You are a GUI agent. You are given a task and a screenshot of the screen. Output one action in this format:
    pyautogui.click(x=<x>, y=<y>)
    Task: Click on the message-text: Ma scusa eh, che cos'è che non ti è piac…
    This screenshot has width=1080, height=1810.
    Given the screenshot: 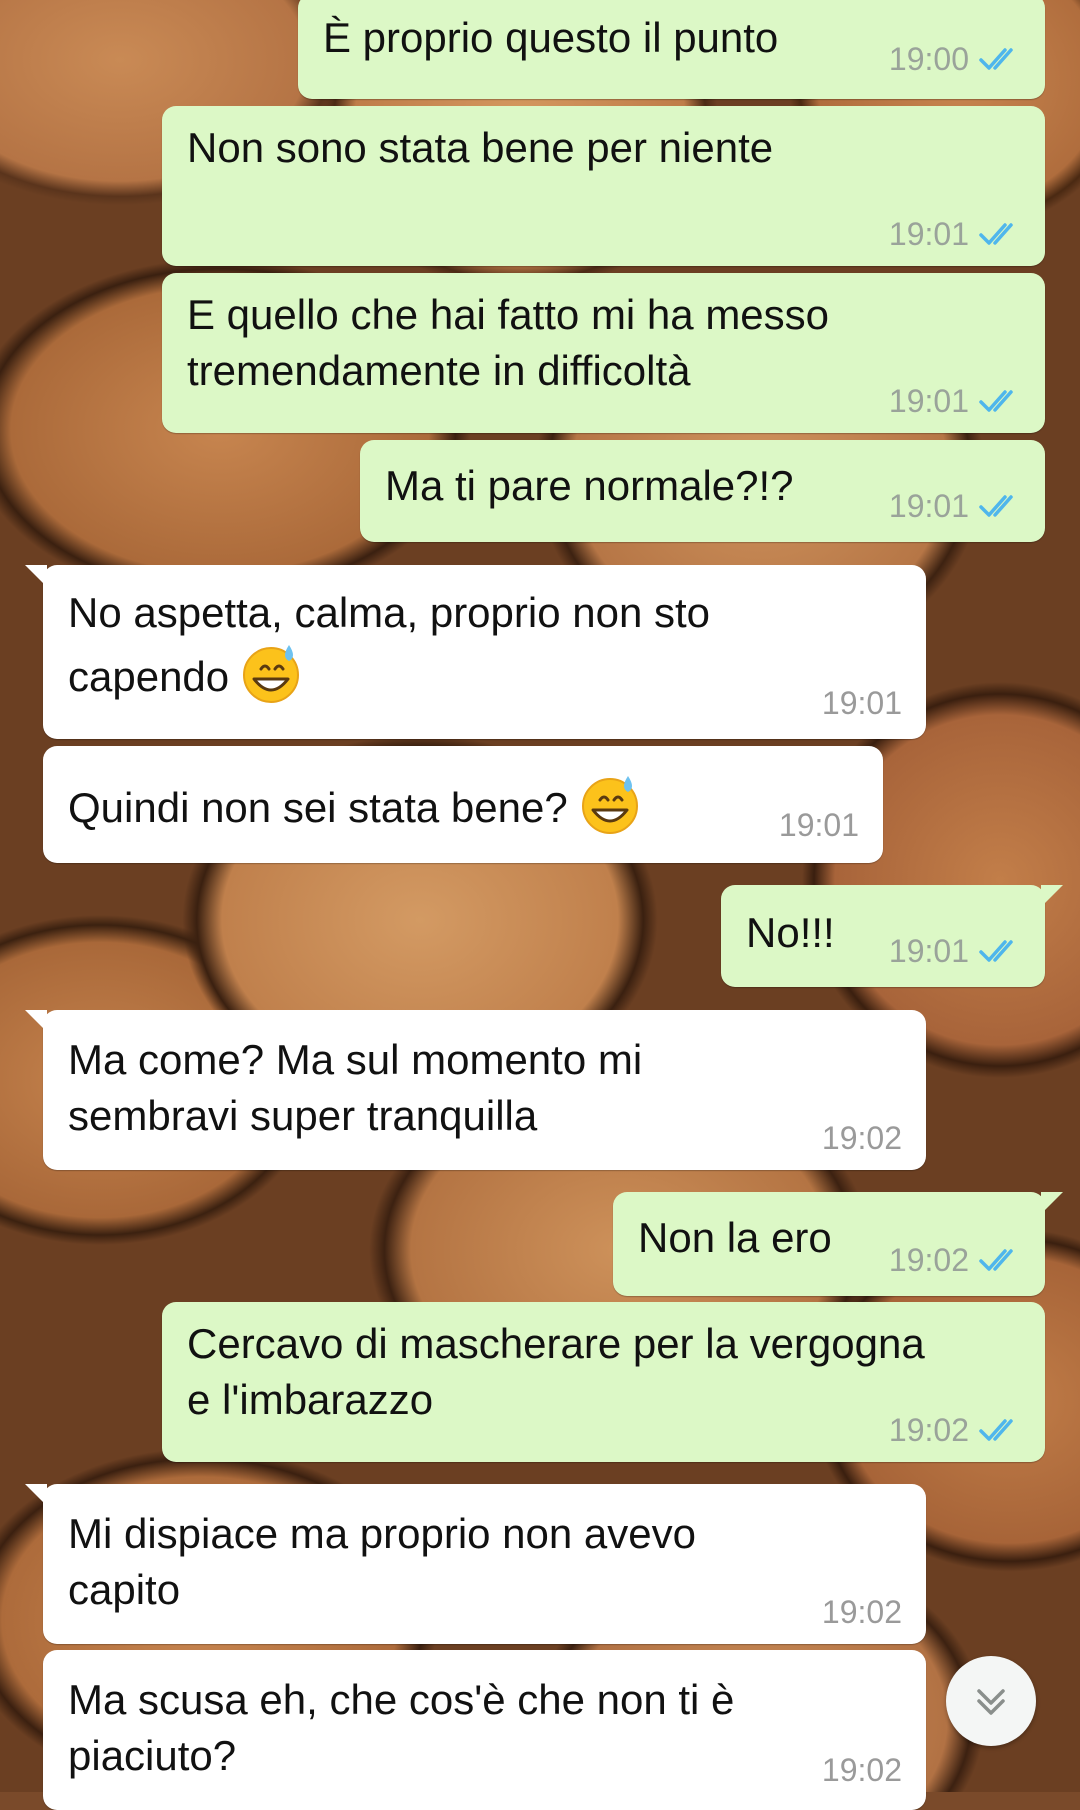 What is the action you would take?
    pyautogui.click(x=401, y=1727)
    